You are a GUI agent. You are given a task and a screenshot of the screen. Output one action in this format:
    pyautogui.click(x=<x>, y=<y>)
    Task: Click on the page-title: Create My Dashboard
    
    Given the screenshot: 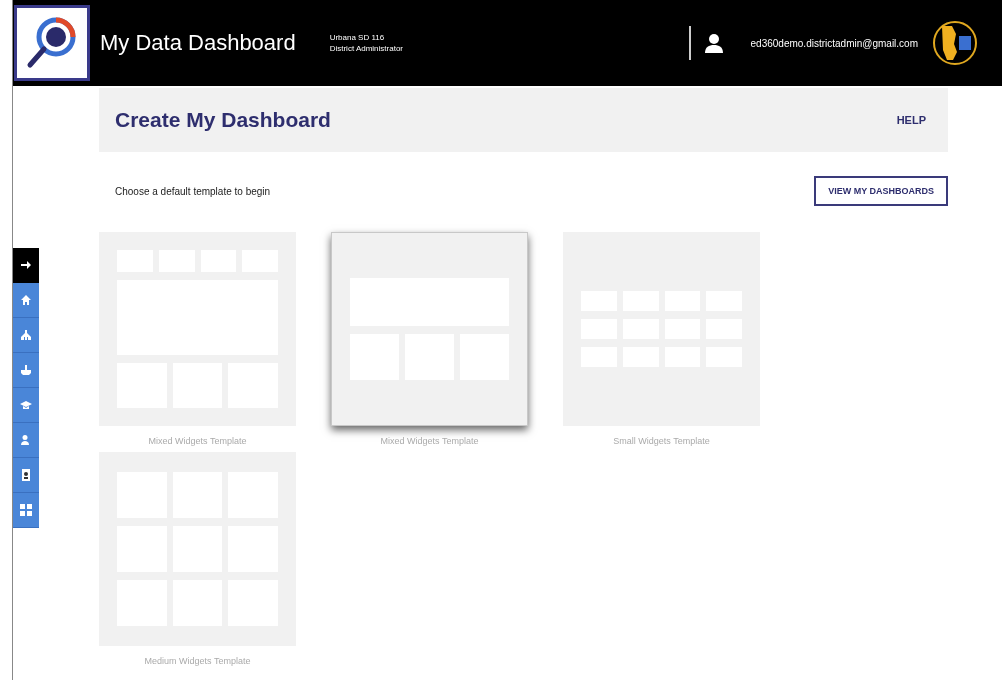 What is the action you would take?
    pyautogui.click(x=223, y=120)
    